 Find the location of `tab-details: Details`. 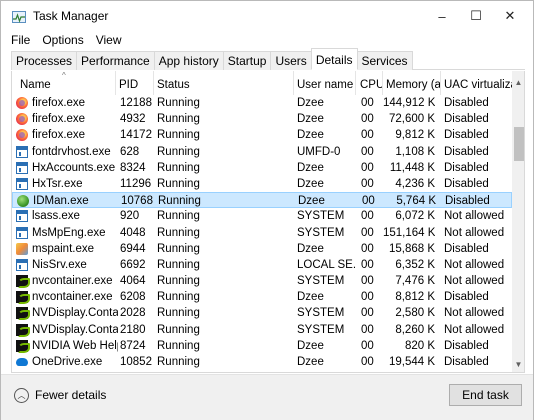

tab-details: Details is located at coordinates (334, 59).